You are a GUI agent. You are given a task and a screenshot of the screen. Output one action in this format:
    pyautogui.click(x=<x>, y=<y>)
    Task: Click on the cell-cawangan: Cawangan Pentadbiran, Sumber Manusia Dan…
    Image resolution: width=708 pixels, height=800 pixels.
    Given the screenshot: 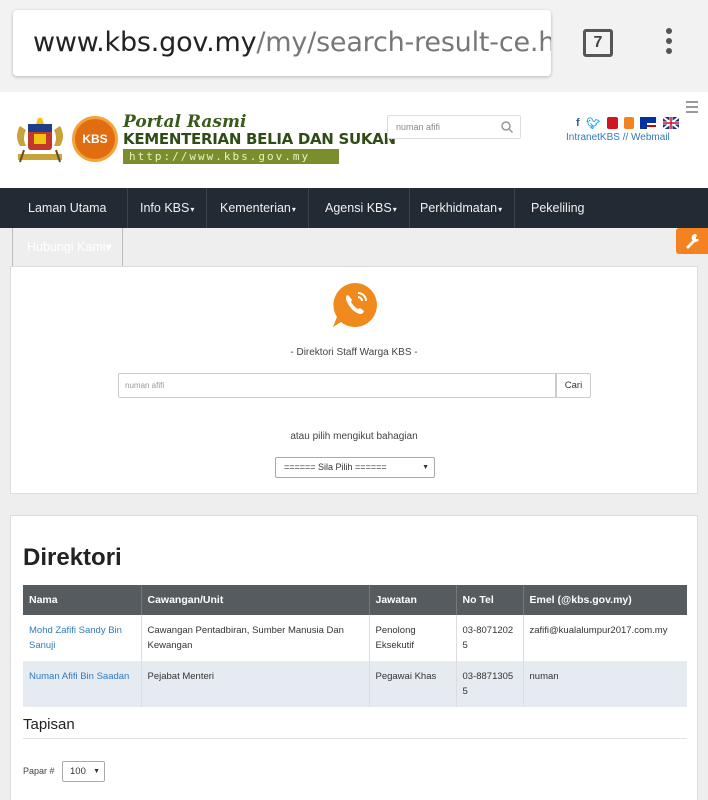 What is the action you would take?
    pyautogui.click(x=255, y=638)
    